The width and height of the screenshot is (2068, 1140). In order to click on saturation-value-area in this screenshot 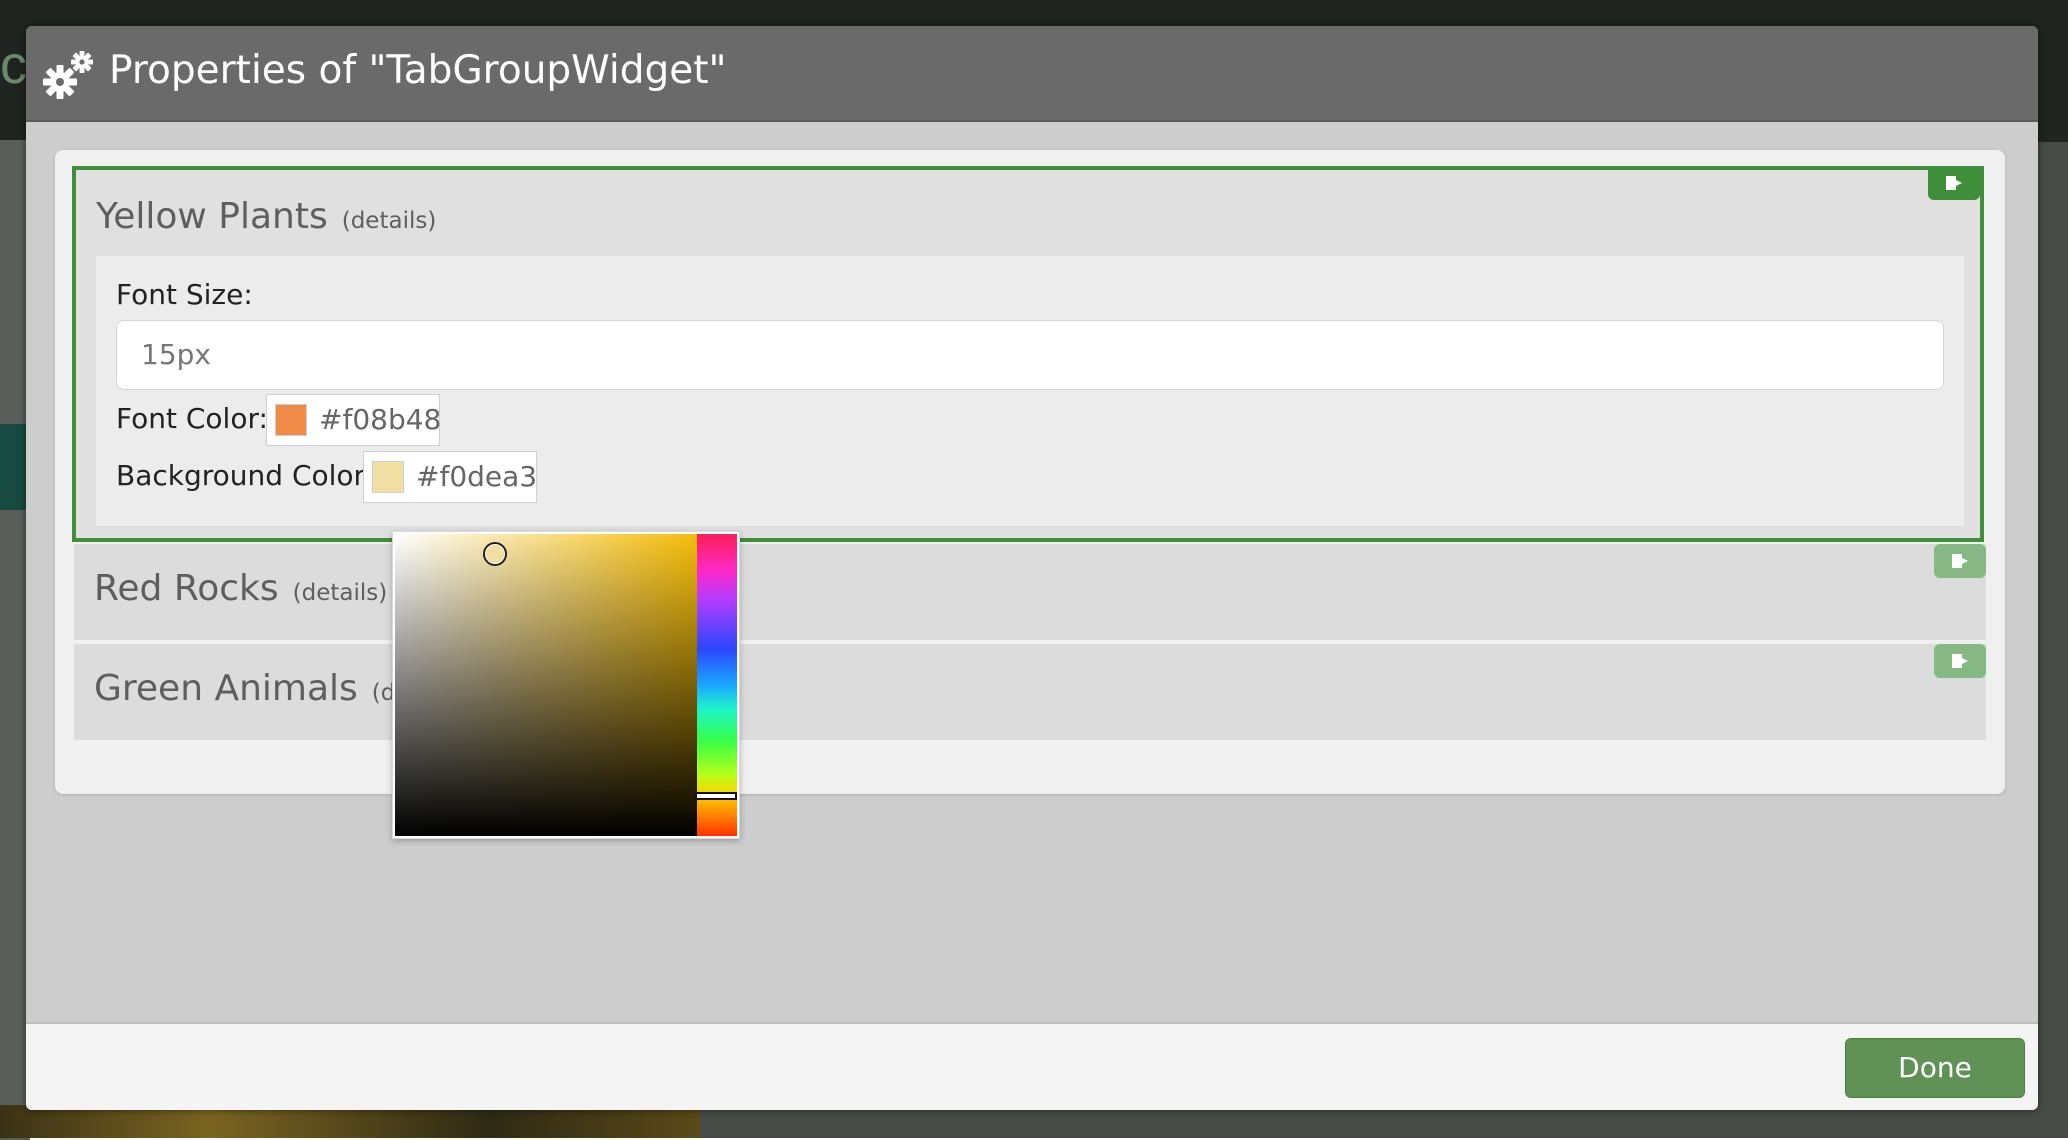, I will do `click(546, 685)`.